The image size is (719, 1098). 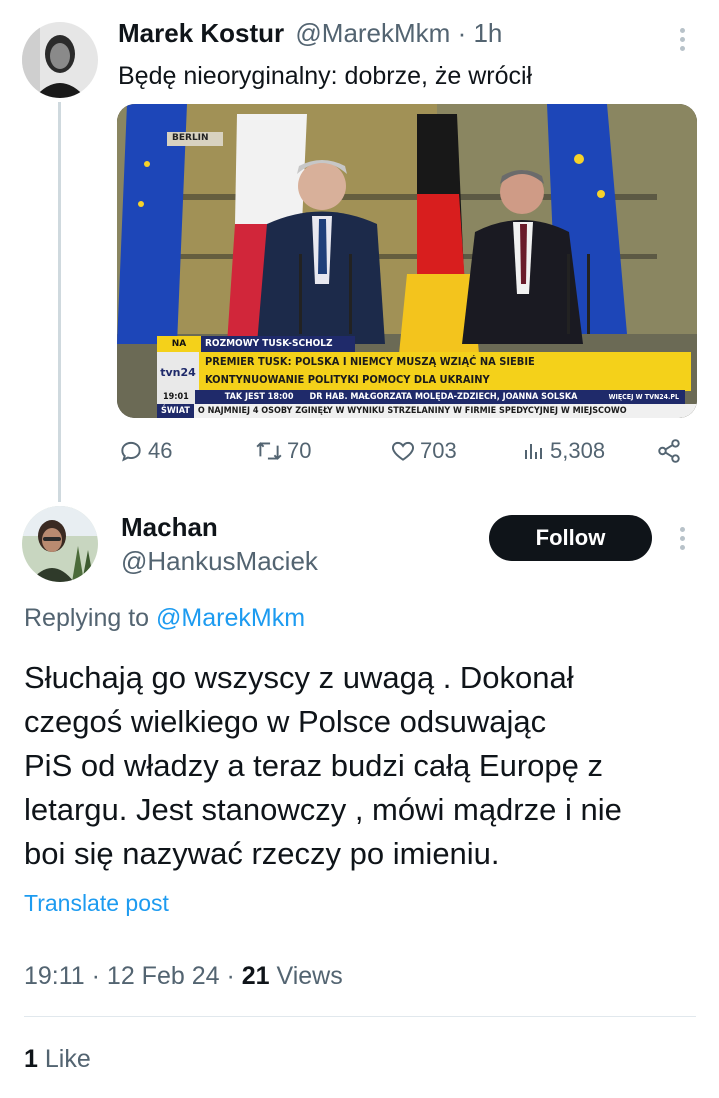 I want to click on replying-prefix: Replying to, so click(x=87, y=618).